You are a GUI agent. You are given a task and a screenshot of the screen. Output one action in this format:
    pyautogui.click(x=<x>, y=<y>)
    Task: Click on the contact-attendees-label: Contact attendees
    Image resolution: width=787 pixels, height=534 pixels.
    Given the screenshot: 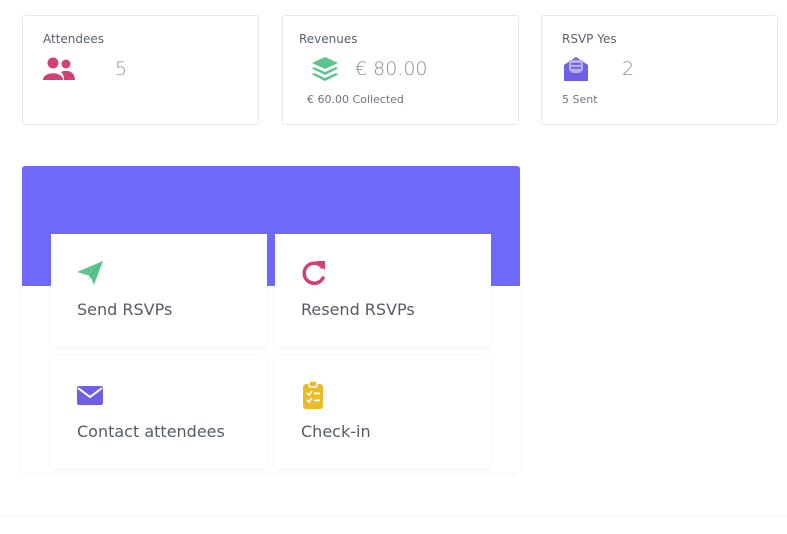 What is the action you would take?
    pyautogui.click(x=151, y=431)
    